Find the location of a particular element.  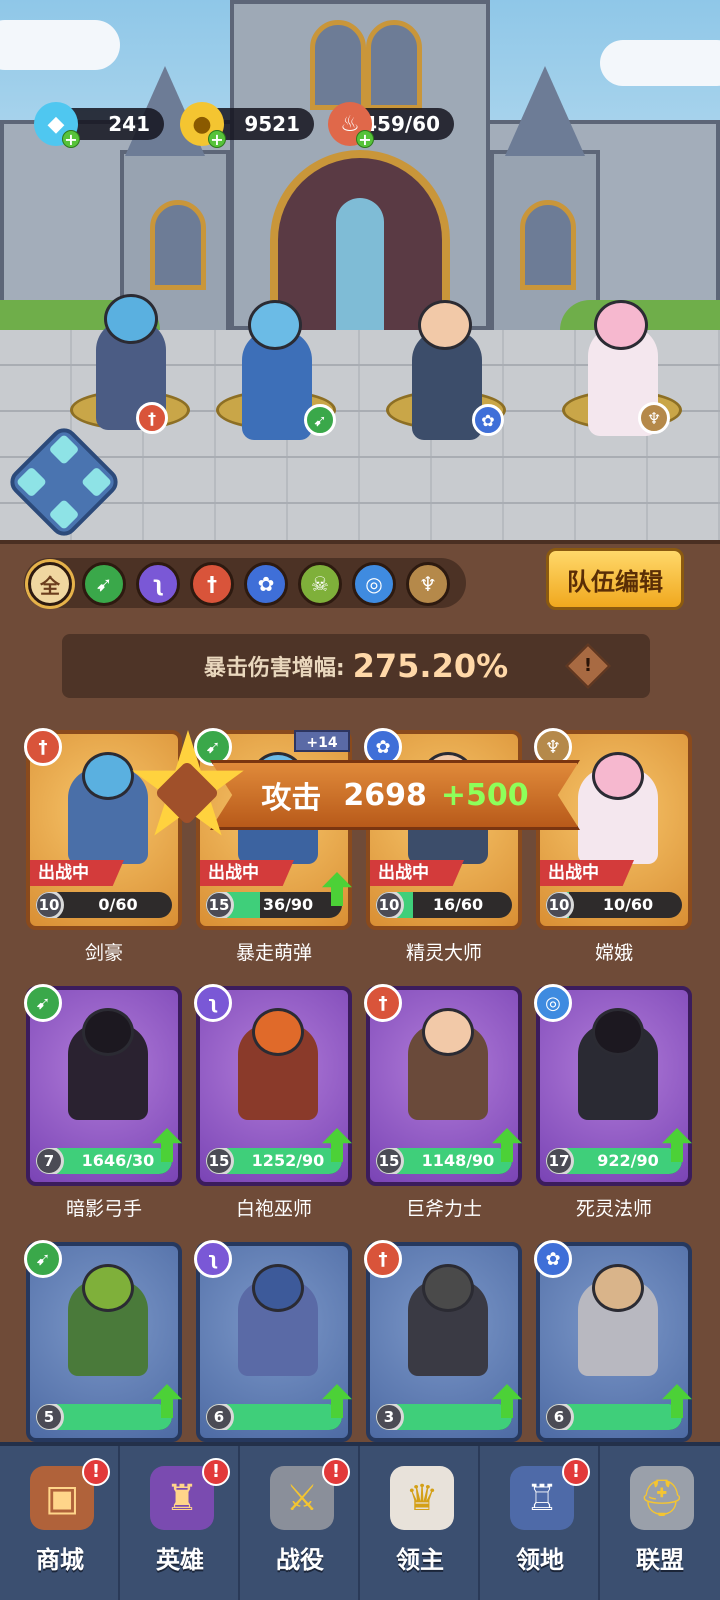

shard-progress-bar: 15 1252/90 is located at coordinates (274, 1161).